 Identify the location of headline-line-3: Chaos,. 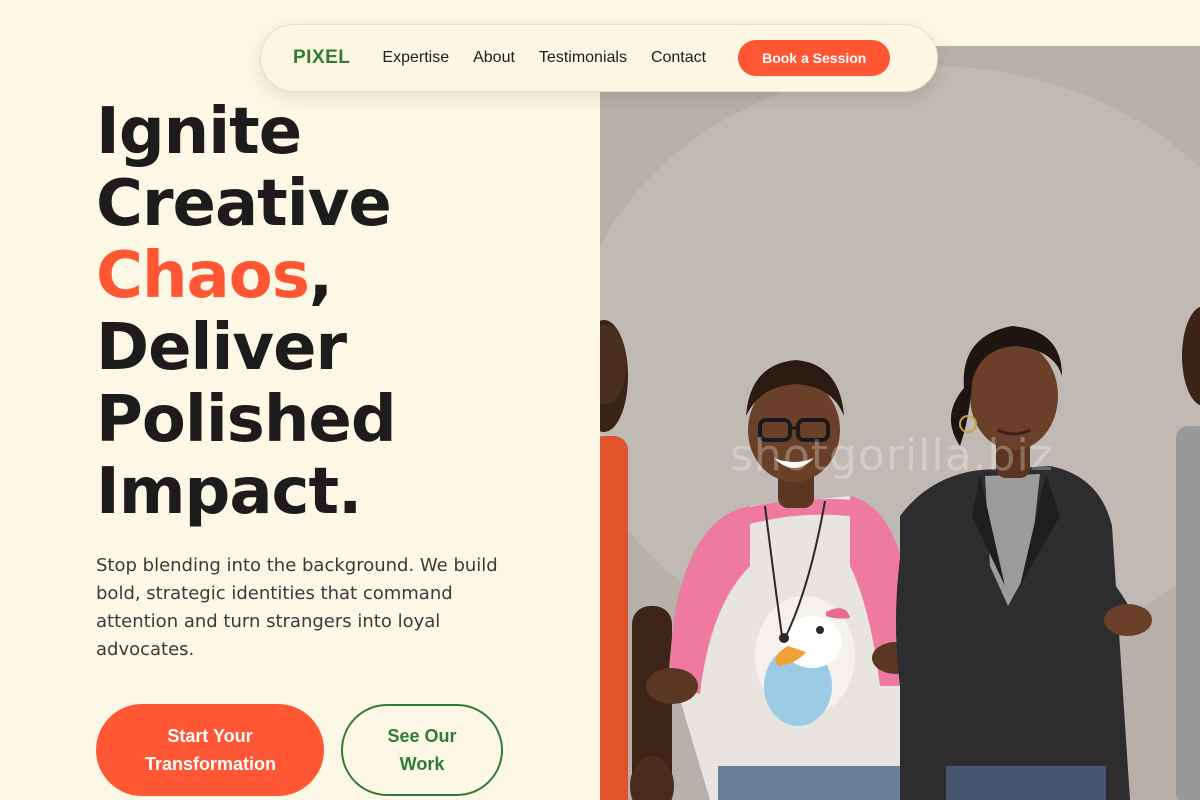
(246, 276).